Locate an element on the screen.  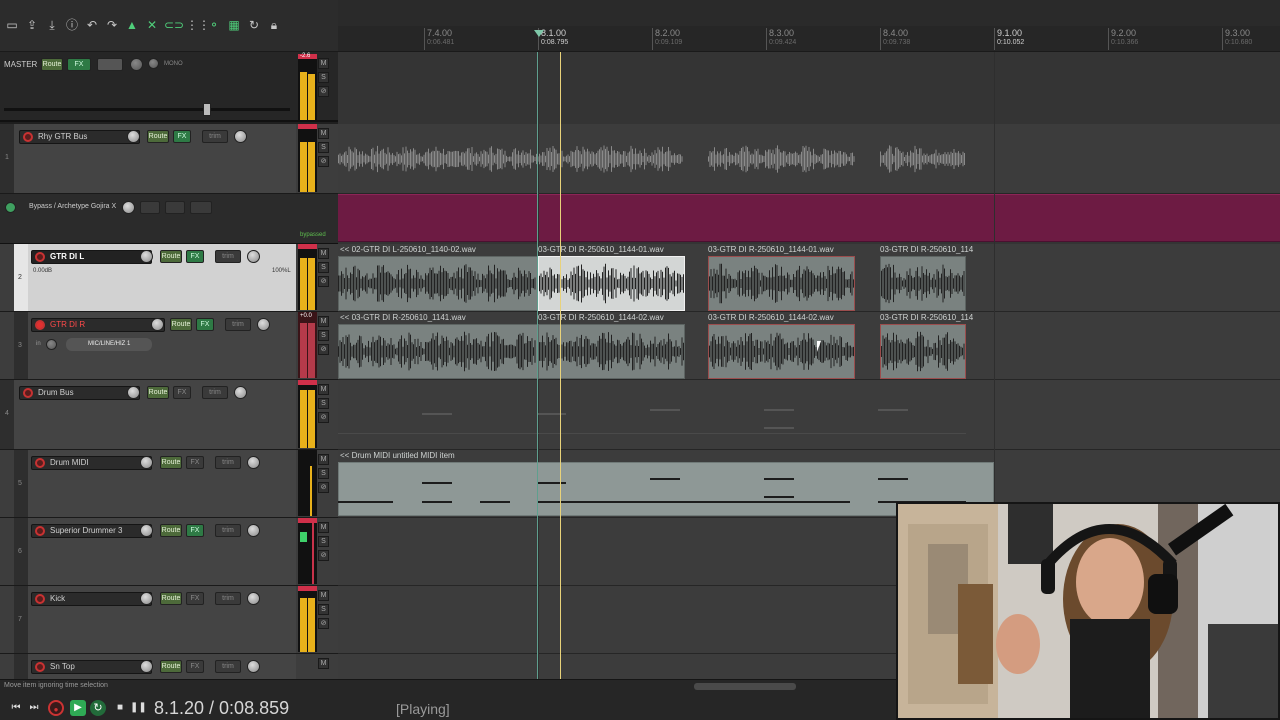
mute-solo-buttons: M is located at coordinates (324, 665).